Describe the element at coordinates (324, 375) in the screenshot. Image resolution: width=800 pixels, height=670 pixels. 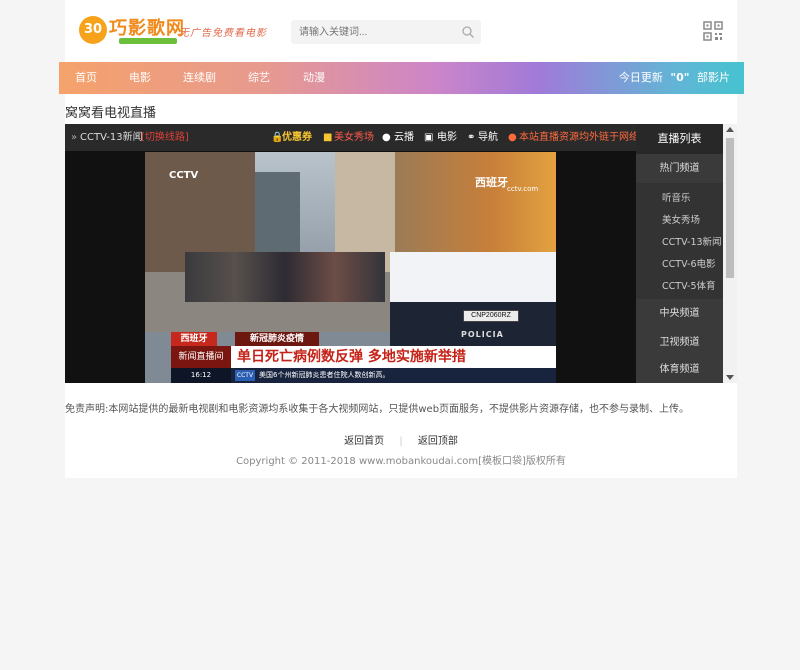
I see `news-ticker-text: 美国6个州新冠肺炎患者住院人数创新高。` at that location.